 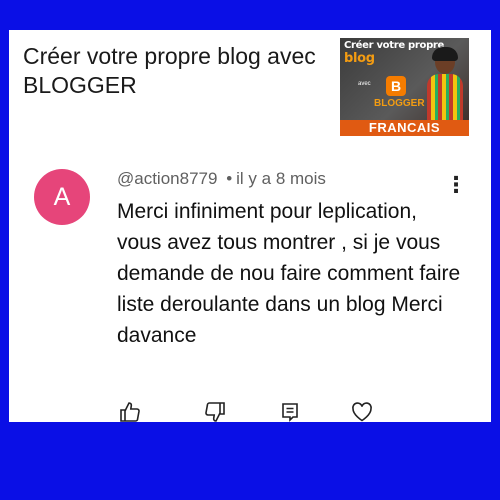 I want to click on comment-actions, so click(x=250, y=418).